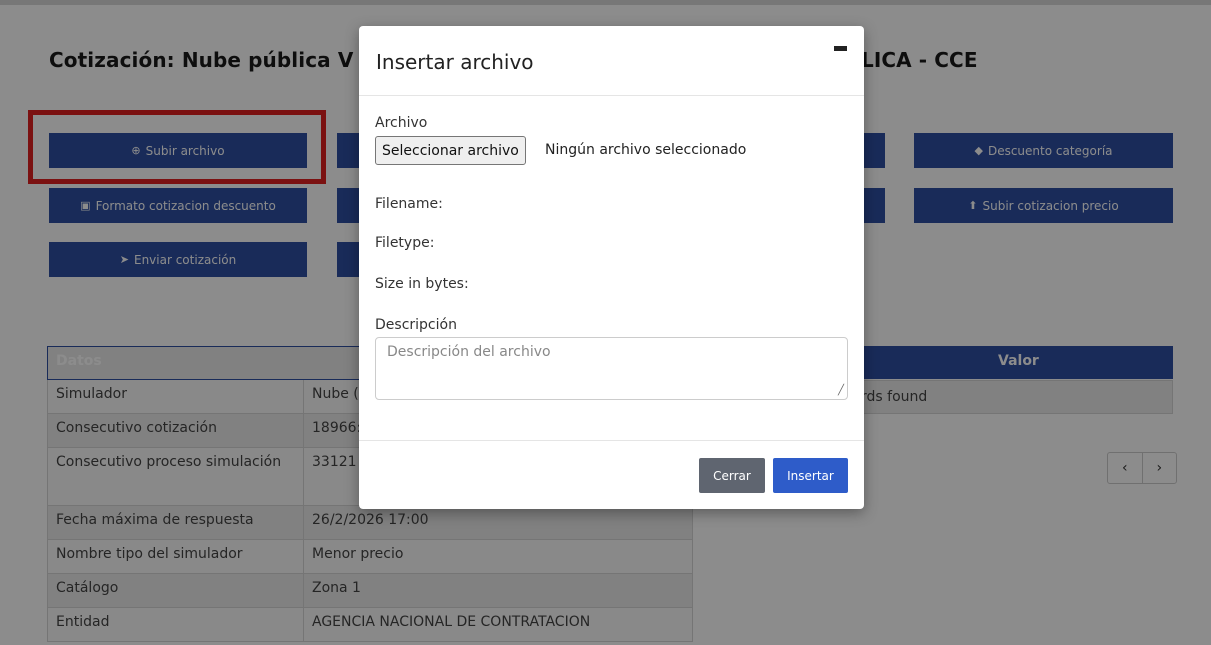 This screenshot has height=645, width=1211. What do you see at coordinates (409, 204) in the screenshot?
I see `filename-label: Filename:` at bounding box center [409, 204].